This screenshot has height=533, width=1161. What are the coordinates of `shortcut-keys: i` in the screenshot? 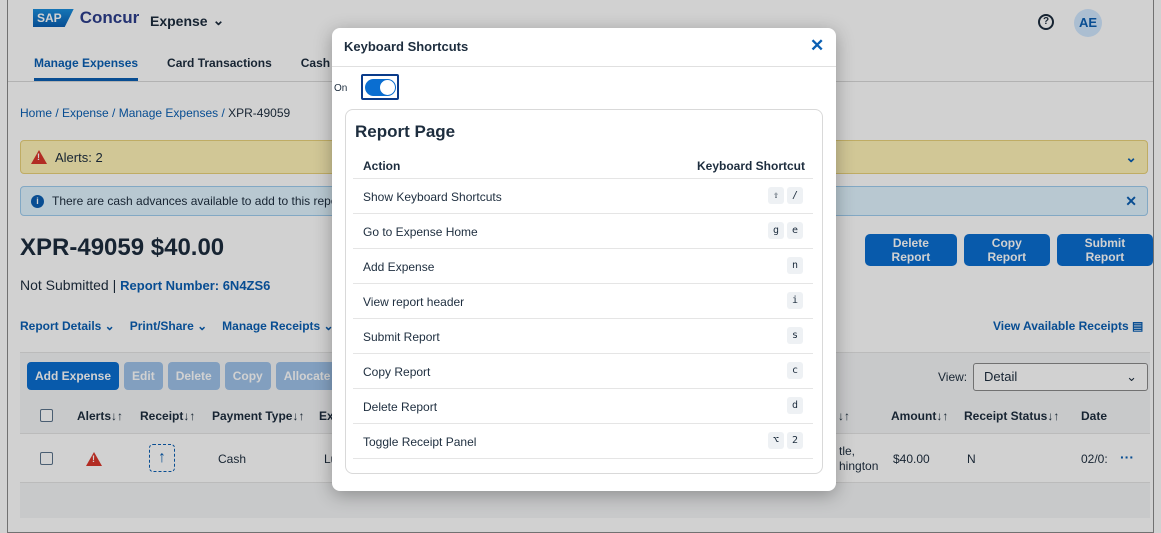 It's located at (795, 300).